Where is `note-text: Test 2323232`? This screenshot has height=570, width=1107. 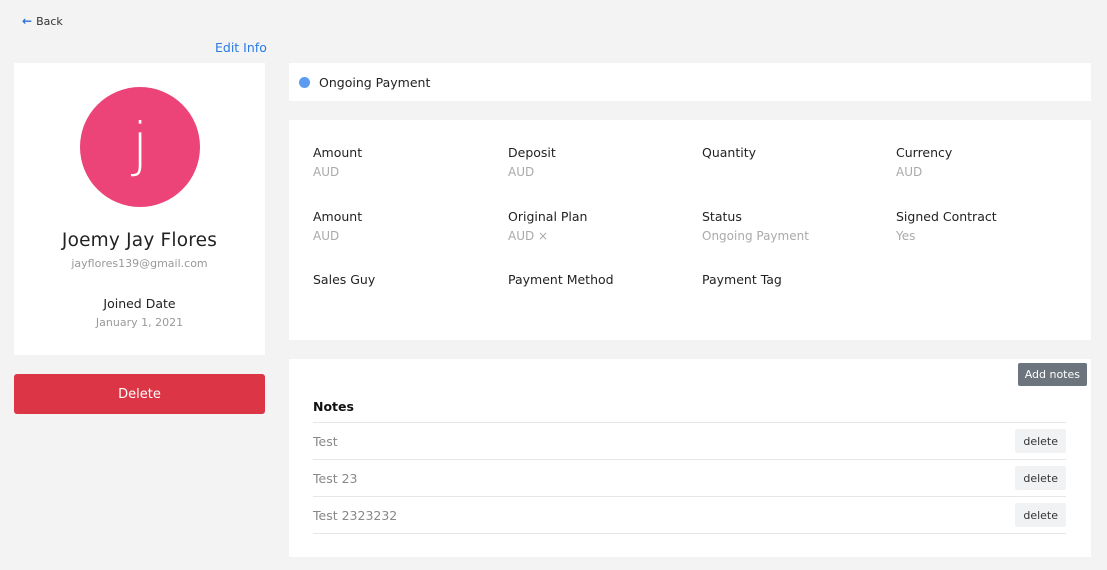 note-text: Test 2323232 is located at coordinates (355, 515).